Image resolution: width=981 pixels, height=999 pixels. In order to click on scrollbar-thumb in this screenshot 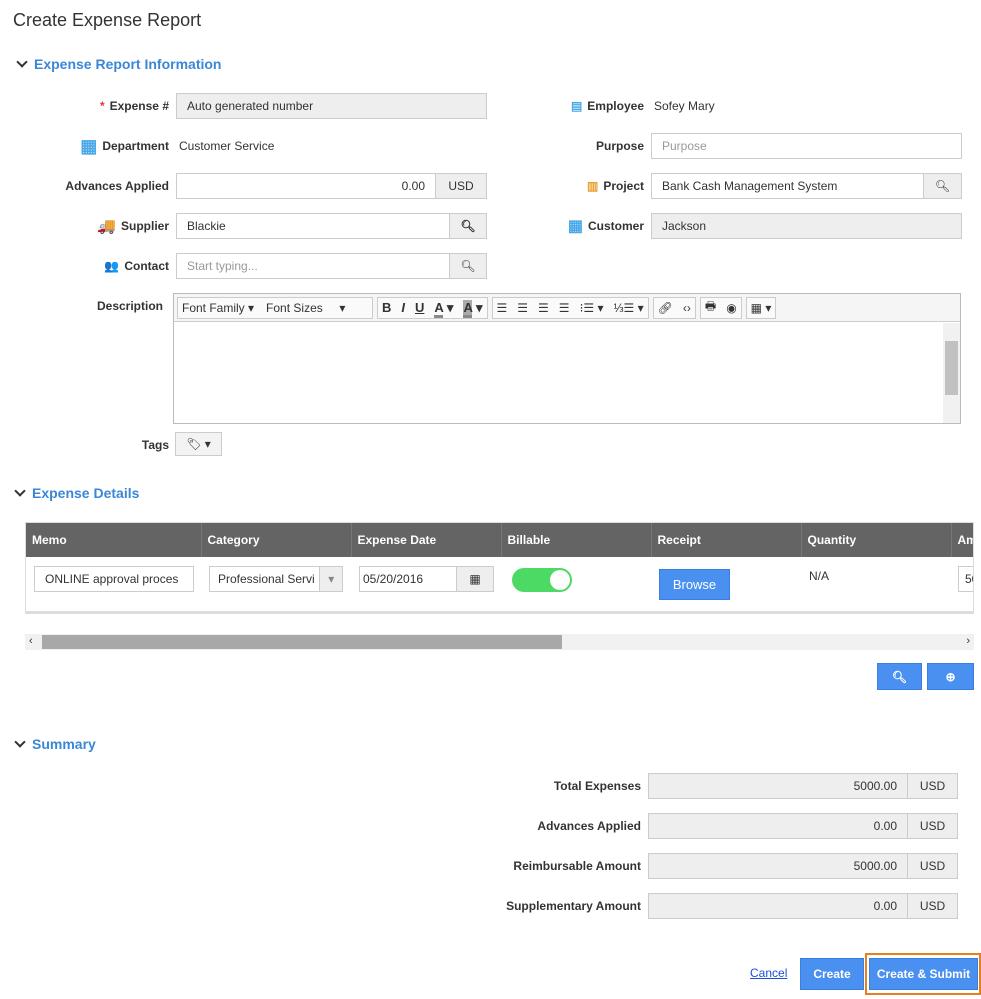, I will do `click(302, 642)`.